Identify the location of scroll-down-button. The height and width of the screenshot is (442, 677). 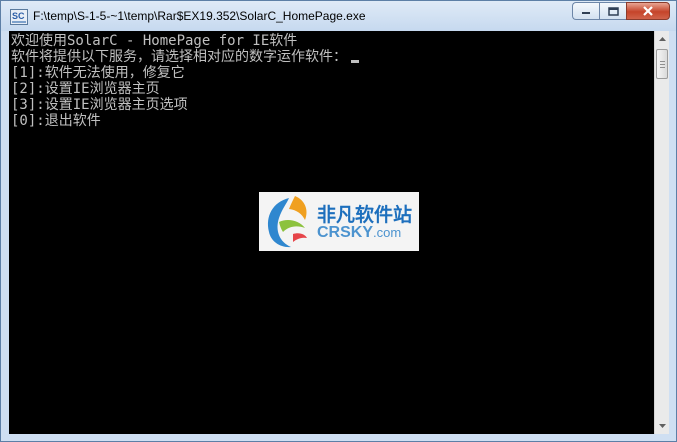
(662, 426).